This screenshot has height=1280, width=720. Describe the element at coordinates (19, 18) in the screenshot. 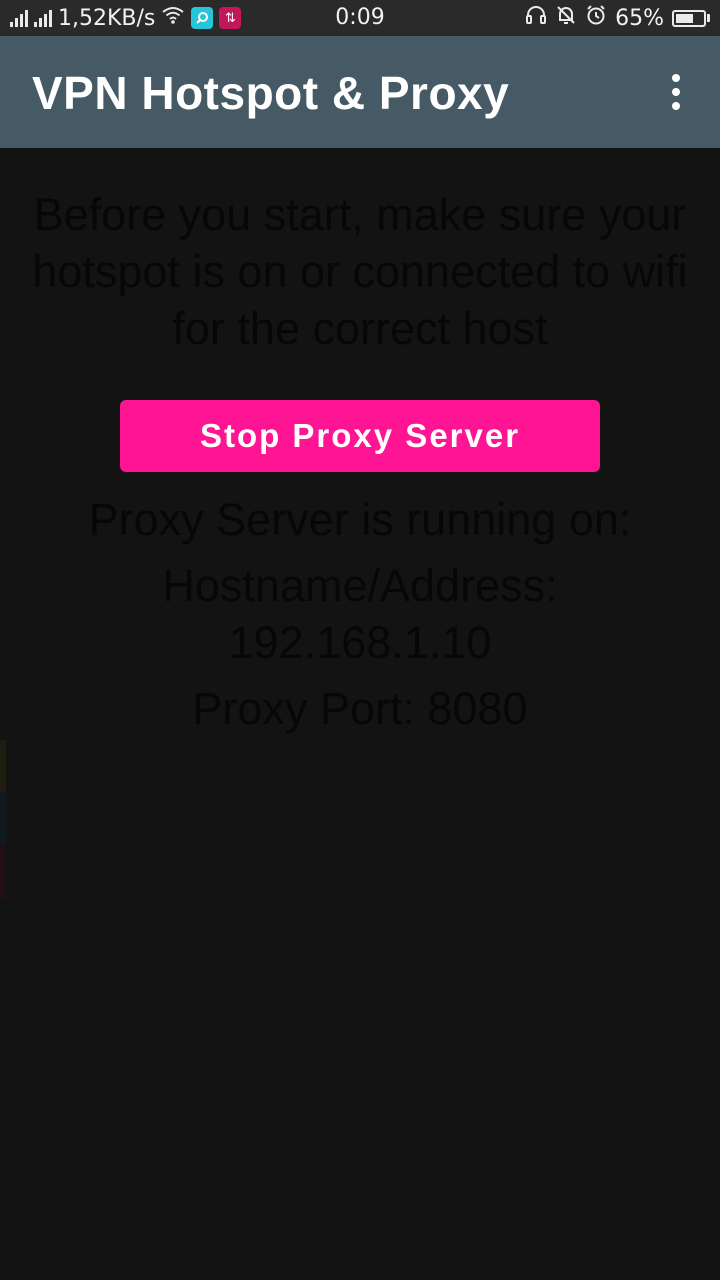

I see `cell-signal-1-icon` at that location.